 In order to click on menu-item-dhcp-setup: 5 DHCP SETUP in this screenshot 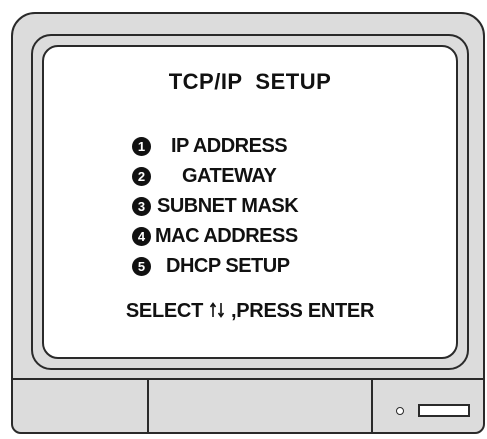, I will do `click(211, 266)`.